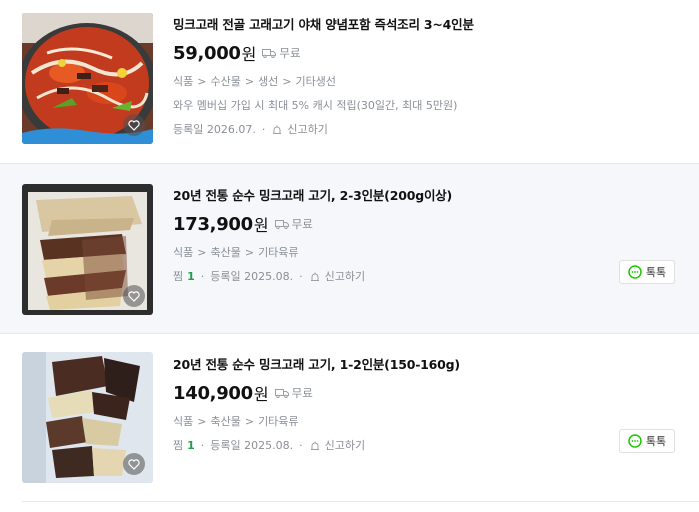 The height and width of the screenshot is (512, 699). Describe the element at coordinates (426, 53) in the screenshot. I see `price-row: 59,000 원 무료` at that location.